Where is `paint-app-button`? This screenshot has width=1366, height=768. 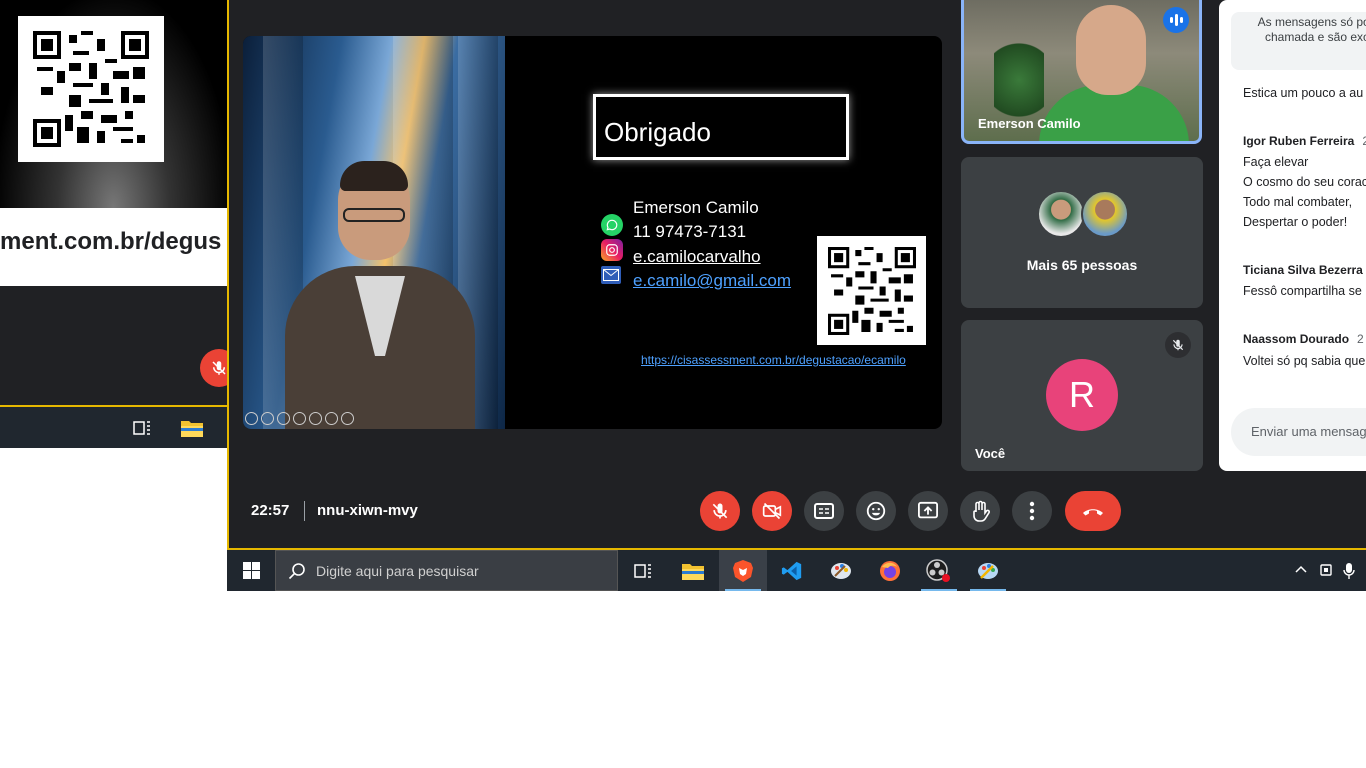 paint-app-button is located at coordinates (841, 570).